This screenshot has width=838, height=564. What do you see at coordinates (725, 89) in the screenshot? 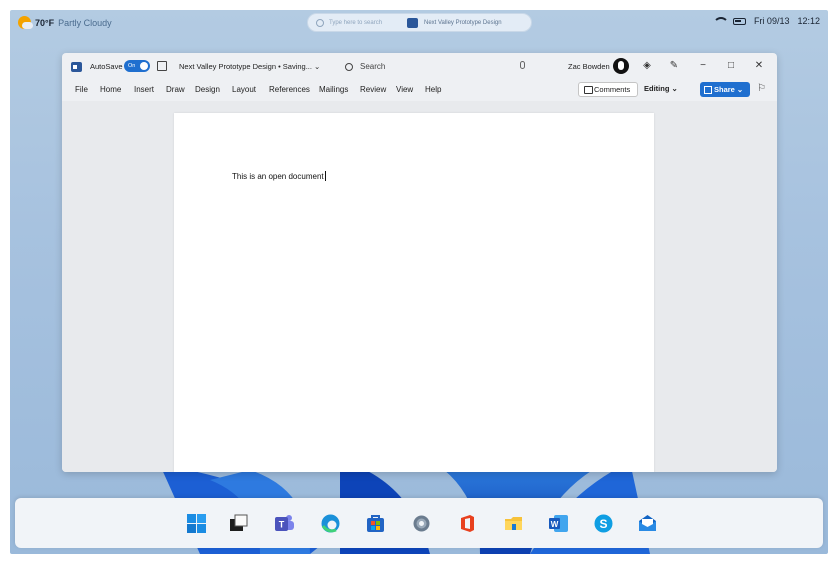
I see `share-button: Share ⌄` at bounding box center [725, 89].